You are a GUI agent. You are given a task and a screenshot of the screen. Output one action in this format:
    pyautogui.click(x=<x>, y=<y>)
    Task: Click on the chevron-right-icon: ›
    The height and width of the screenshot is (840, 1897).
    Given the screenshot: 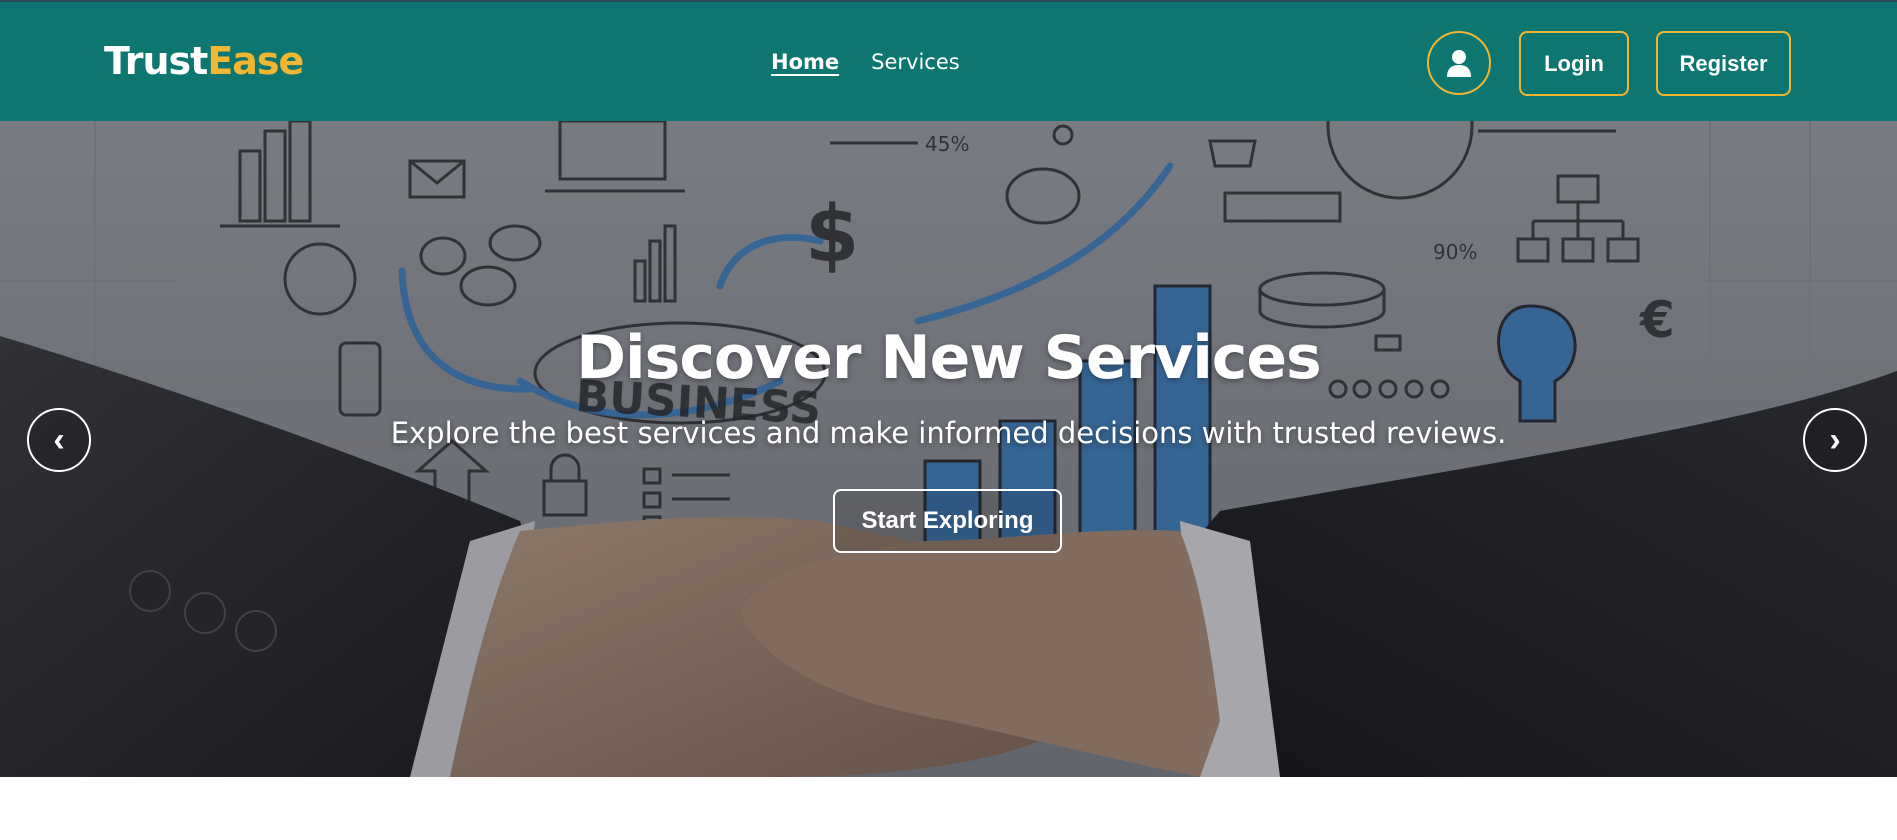 What is the action you would take?
    pyautogui.click(x=1835, y=440)
    